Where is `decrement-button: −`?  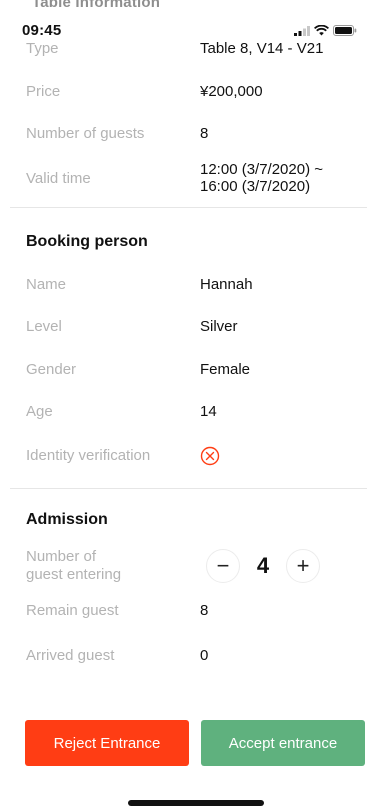
decrement-button: − is located at coordinates (223, 566).